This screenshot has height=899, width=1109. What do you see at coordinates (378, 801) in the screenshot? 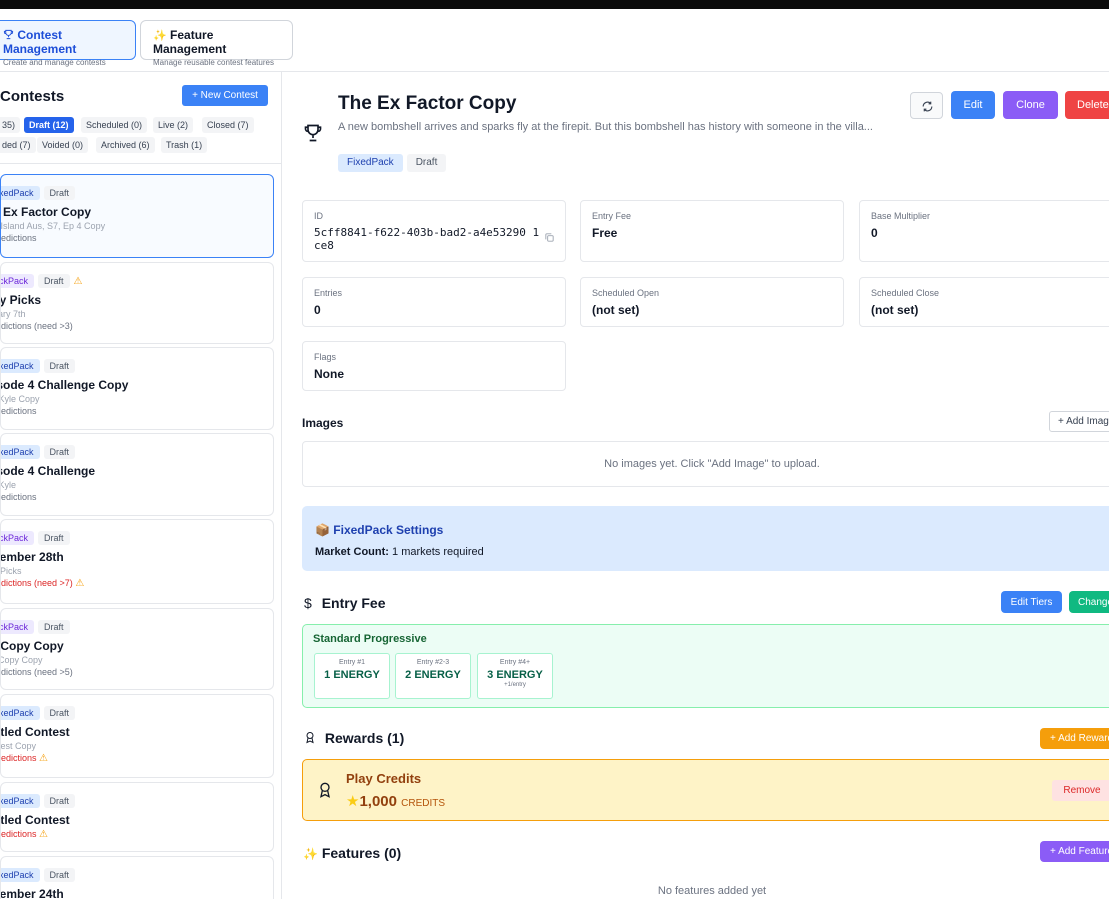
I see `reward-amount: 1,000` at bounding box center [378, 801].